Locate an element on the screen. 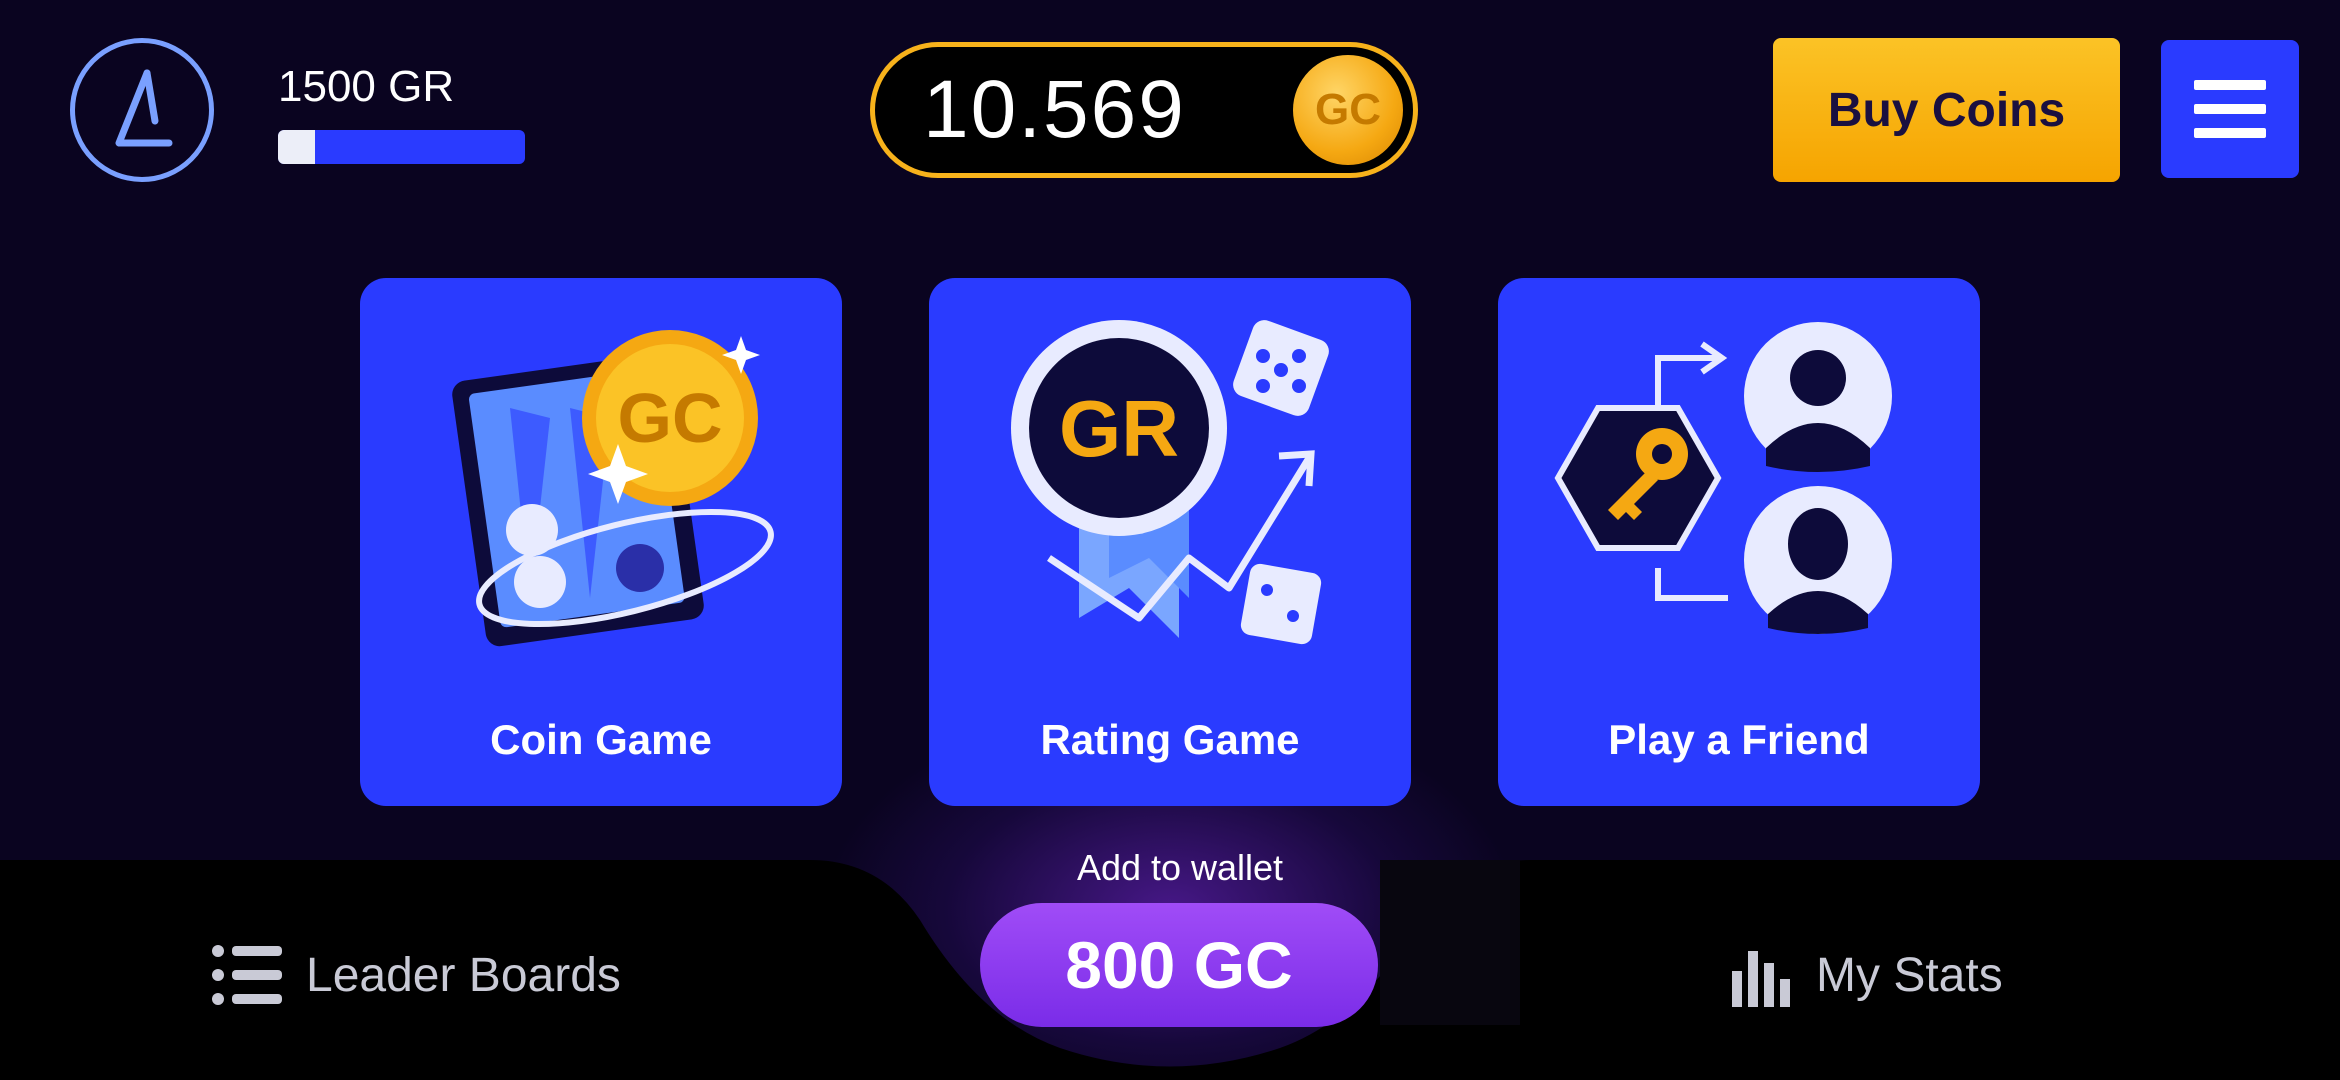 The width and height of the screenshot is (2340, 1080). coin-game-label: Coin Game is located at coordinates (601, 739).